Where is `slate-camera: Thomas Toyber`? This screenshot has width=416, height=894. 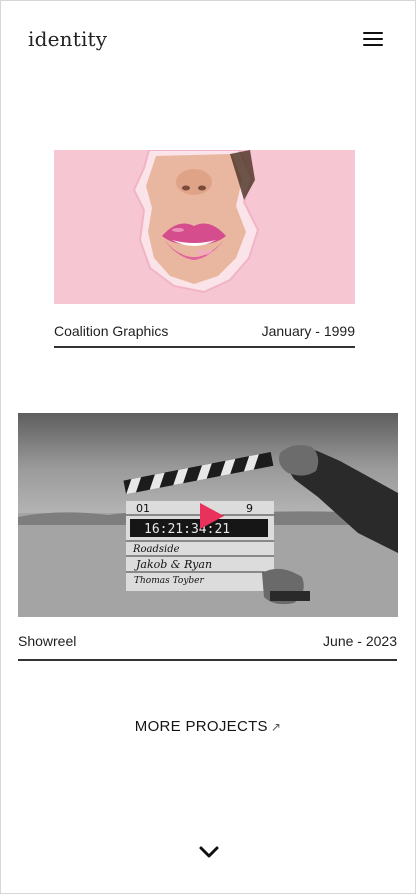
slate-camera: Thomas Toyber is located at coordinates (169, 581).